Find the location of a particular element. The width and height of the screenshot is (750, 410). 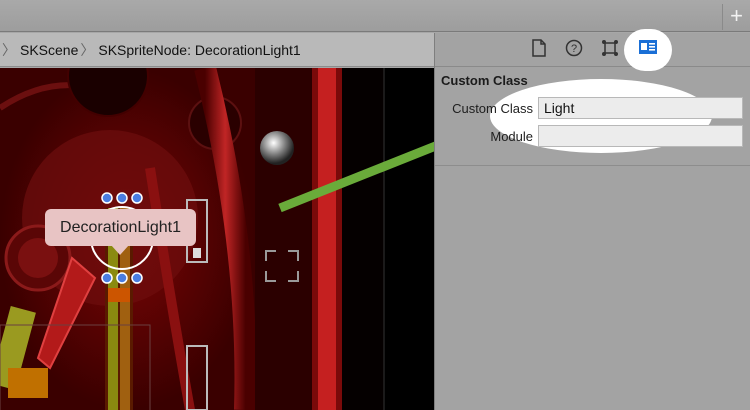

inspector-tabs: ? is located at coordinates (592, 50).